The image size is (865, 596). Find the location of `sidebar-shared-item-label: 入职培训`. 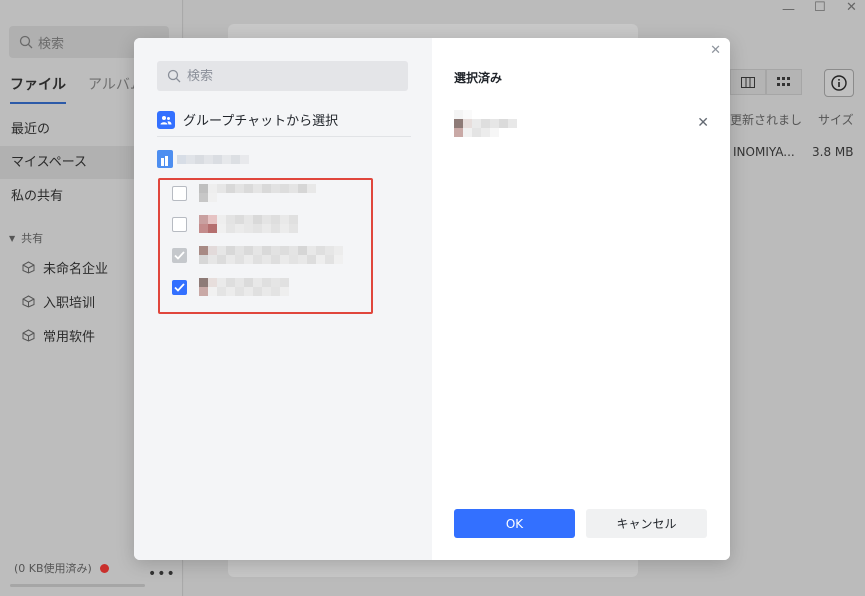

sidebar-shared-item-label: 入职培训 is located at coordinates (69, 303).